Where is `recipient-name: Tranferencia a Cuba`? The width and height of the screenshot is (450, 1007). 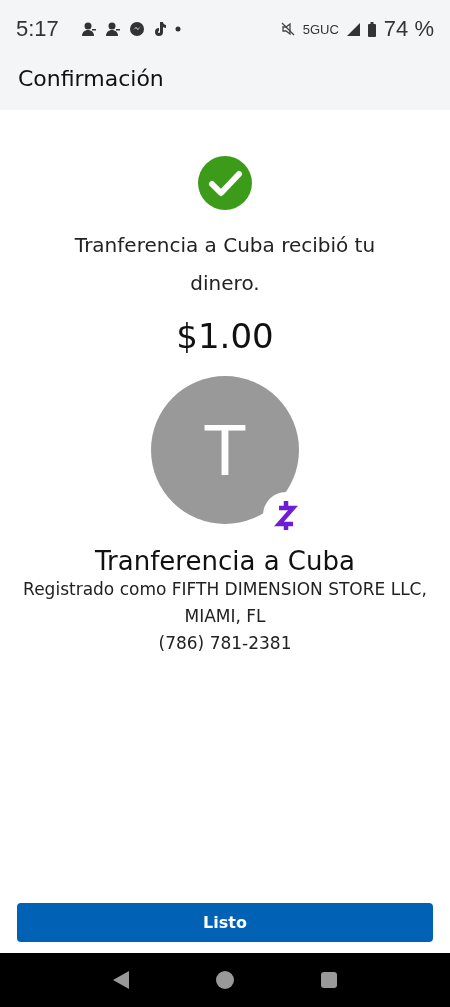
recipient-name: Tranferencia a Cuba is located at coordinates (225, 561).